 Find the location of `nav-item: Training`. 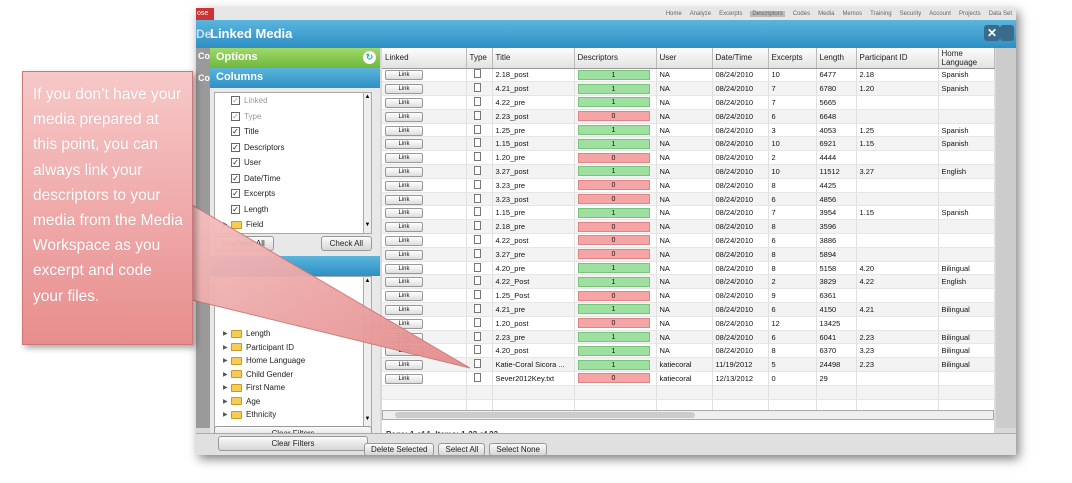

nav-item: Training is located at coordinates (880, 14).